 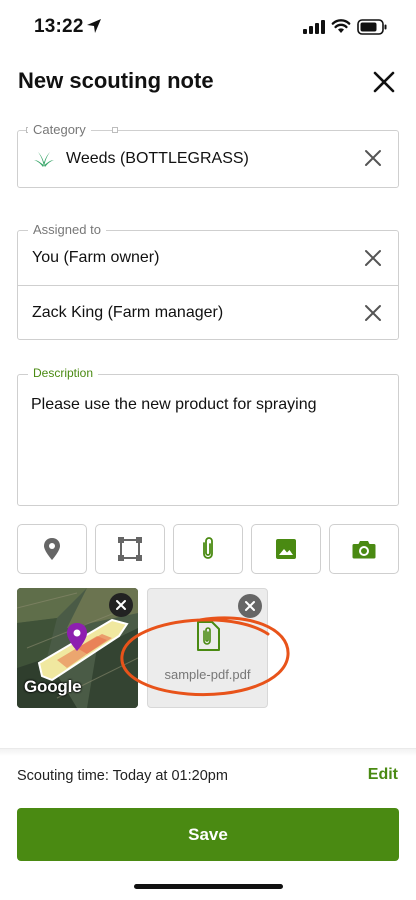 I want to click on location-pin-icon, so click(x=52, y=549).